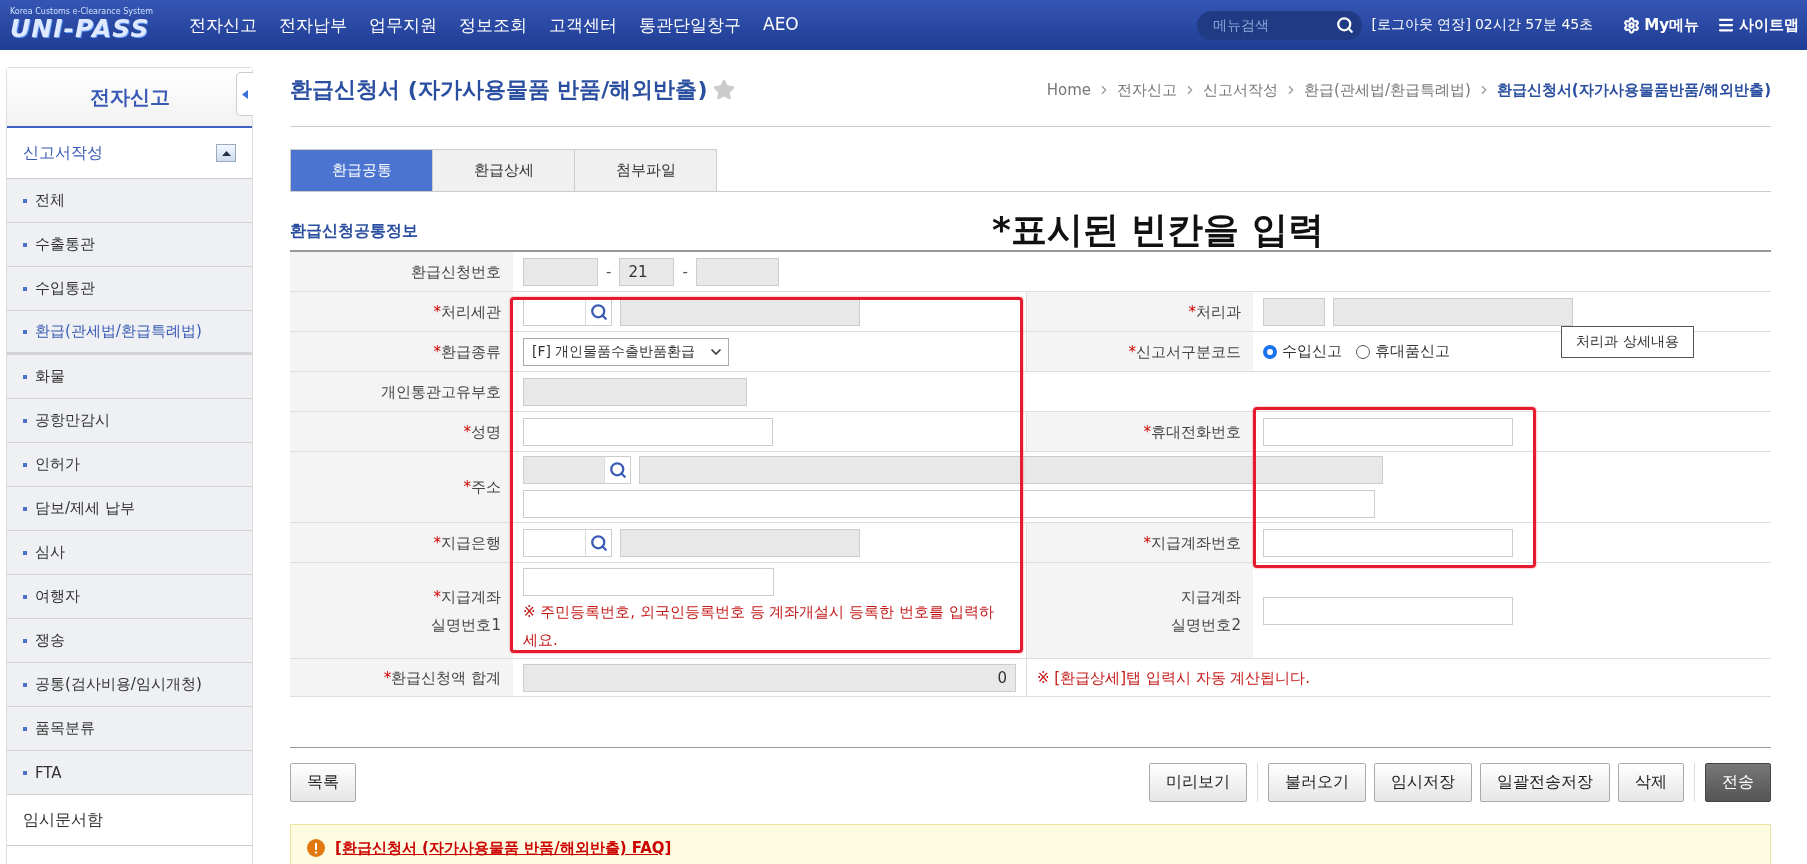 The width and height of the screenshot is (1807, 864). I want to click on my-menu-link: My메뉴, so click(1661, 25).